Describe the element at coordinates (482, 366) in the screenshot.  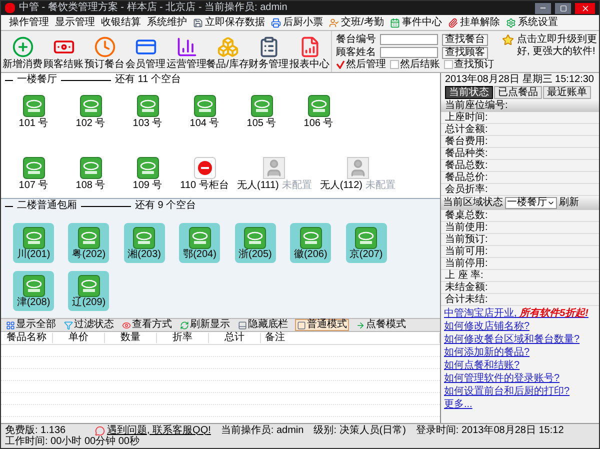
I see `help-link: 如何点餐和结账?` at that location.